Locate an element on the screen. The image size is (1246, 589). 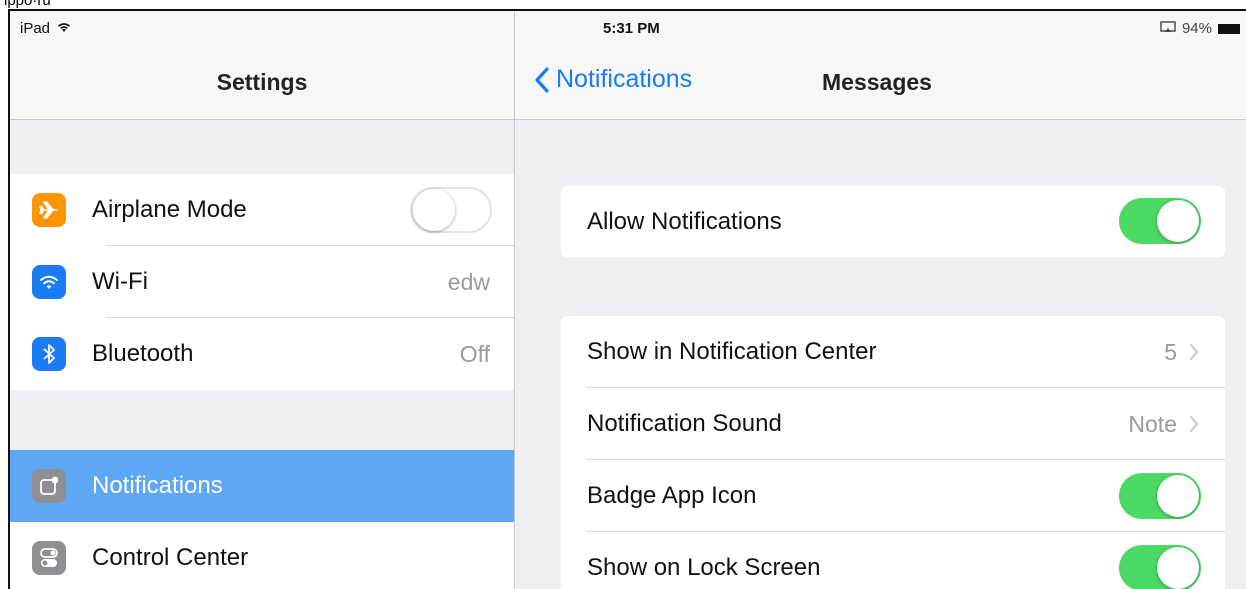
row-detail: Note is located at coordinates (1163, 424).